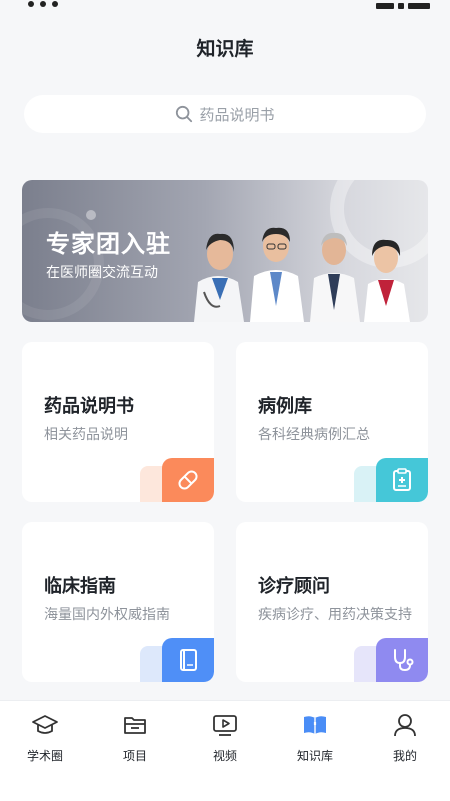  What do you see at coordinates (335, 615) in the screenshot?
I see `card-description: 疾病诊疗、用药决策支持` at bounding box center [335, 615].